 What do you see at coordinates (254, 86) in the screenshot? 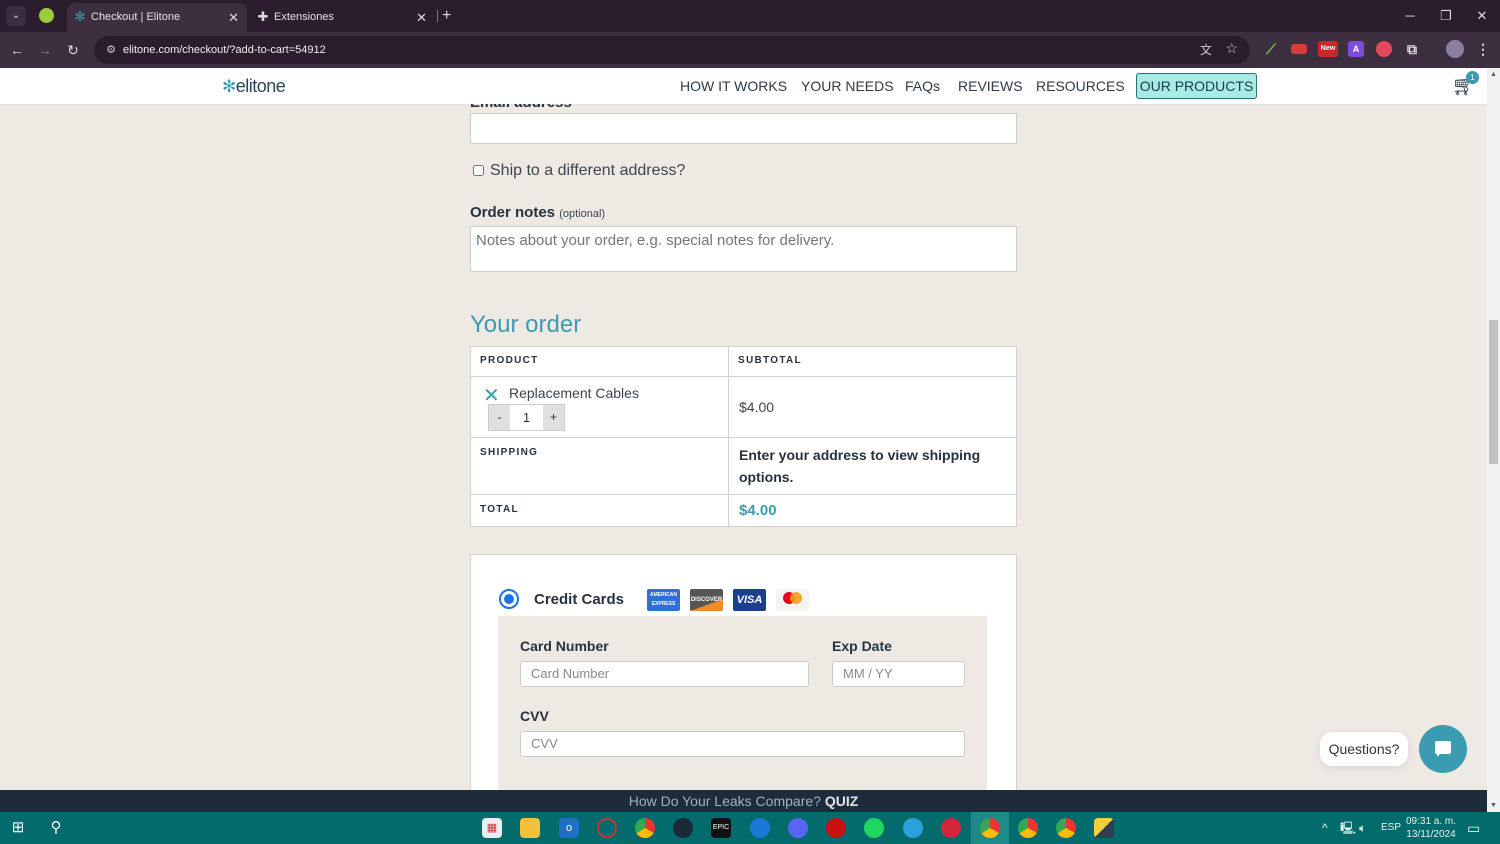
I see `elitone-logo: ✻elitone` at bounding box center [254, 86].